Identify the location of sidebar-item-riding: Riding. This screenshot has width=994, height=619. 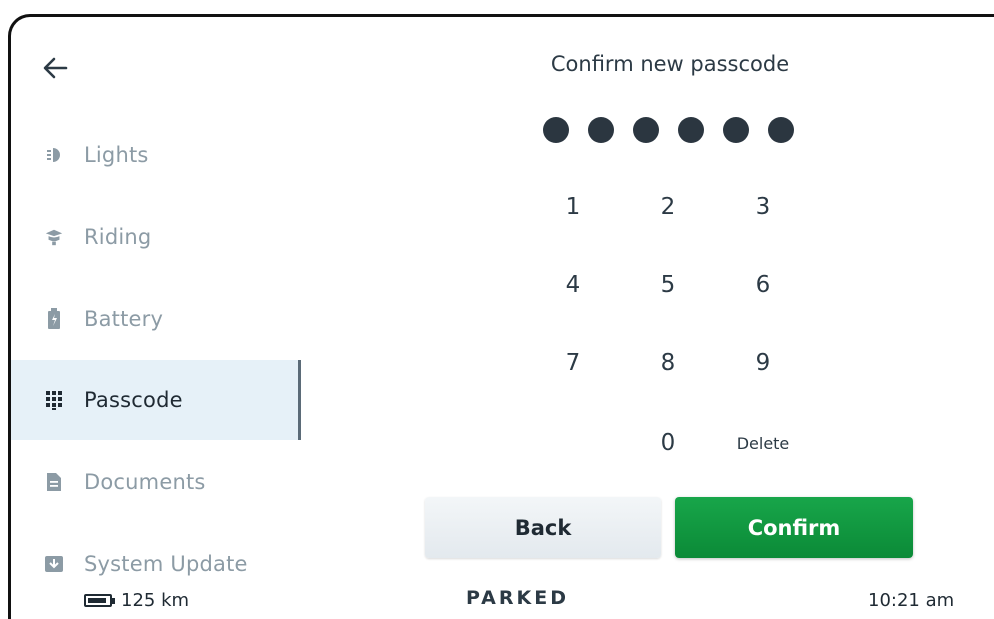
(156, 237).